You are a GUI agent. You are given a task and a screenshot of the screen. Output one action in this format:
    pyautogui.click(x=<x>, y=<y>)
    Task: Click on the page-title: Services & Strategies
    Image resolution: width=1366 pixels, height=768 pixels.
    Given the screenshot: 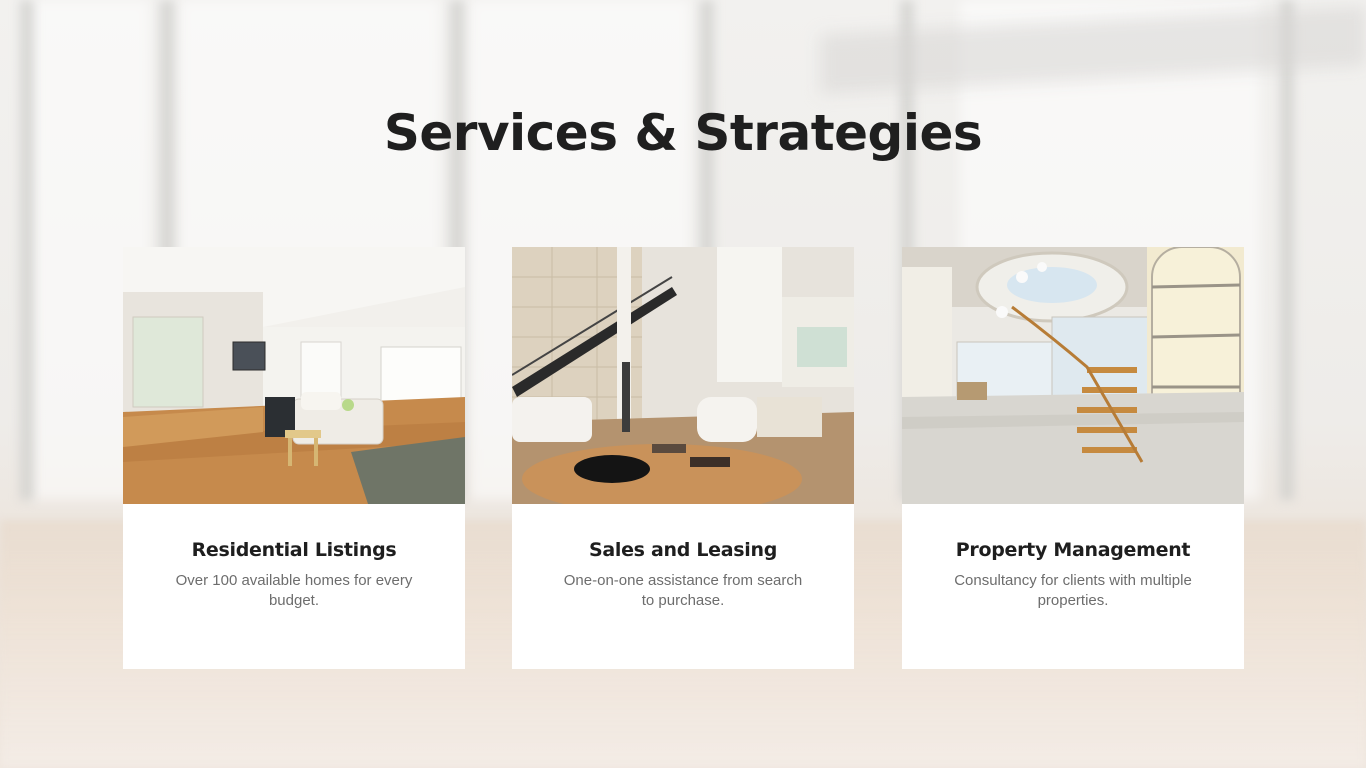 What is the action you would take?
    pyautogui.click(x=683, y=133)
    